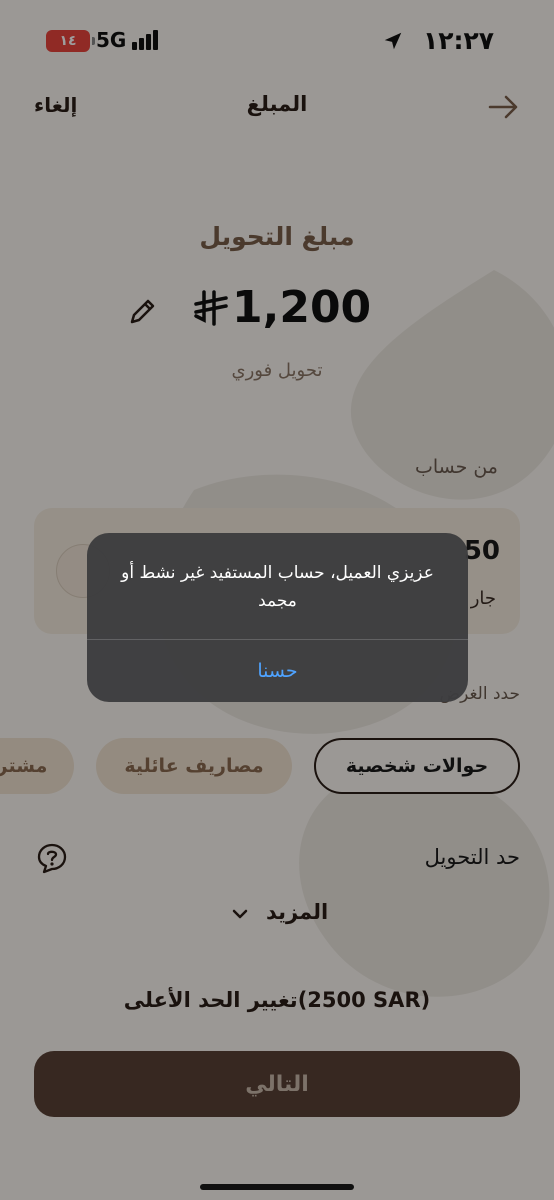 This screenshot has width=554, height=1200. Describe the element at coordinates (277, 671) in the screenshot. I see `alert-ok-button: حسنا` at that location.